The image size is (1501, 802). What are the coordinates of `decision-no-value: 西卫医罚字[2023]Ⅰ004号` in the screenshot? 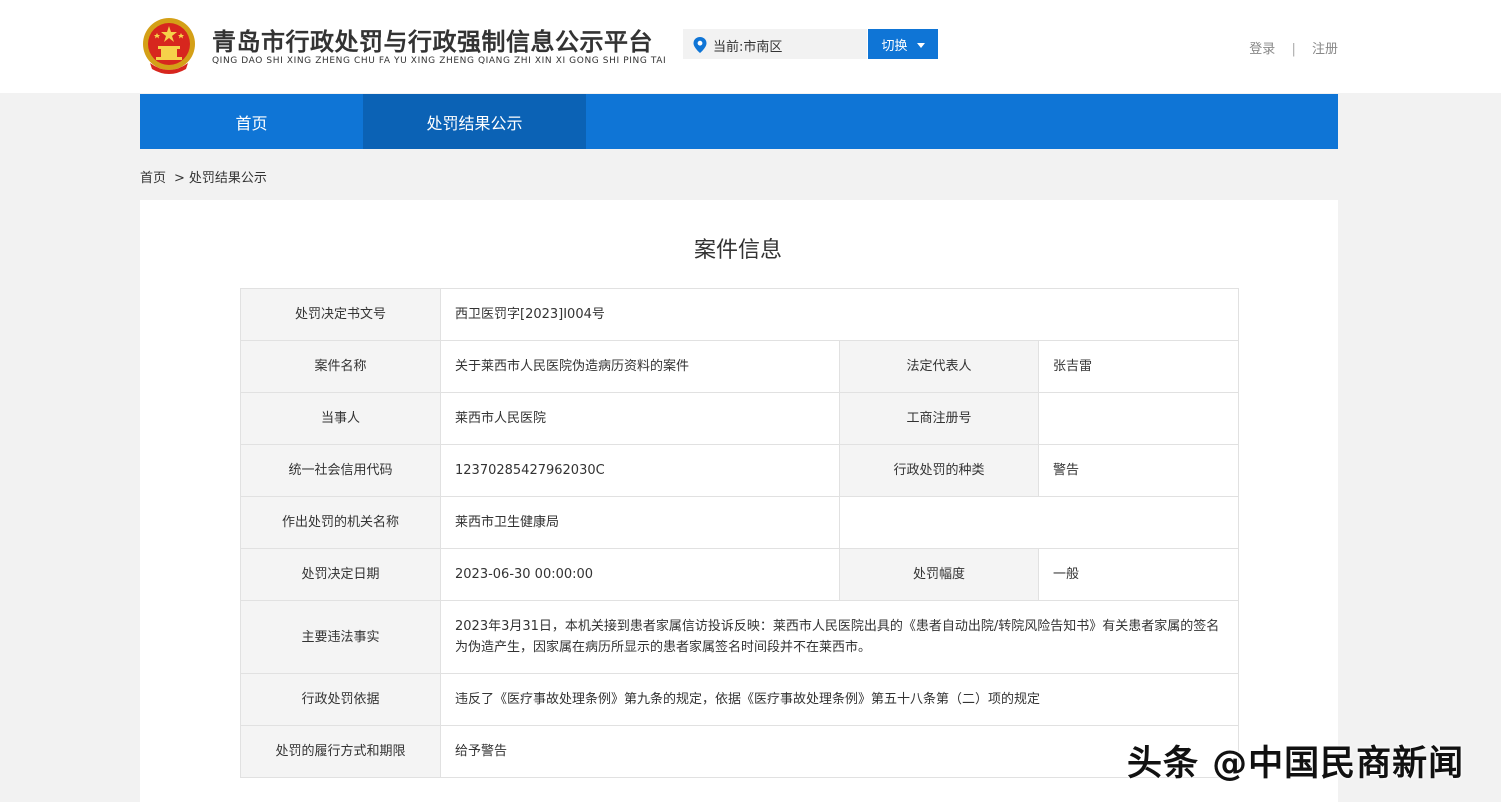 It's located at (839, 314).